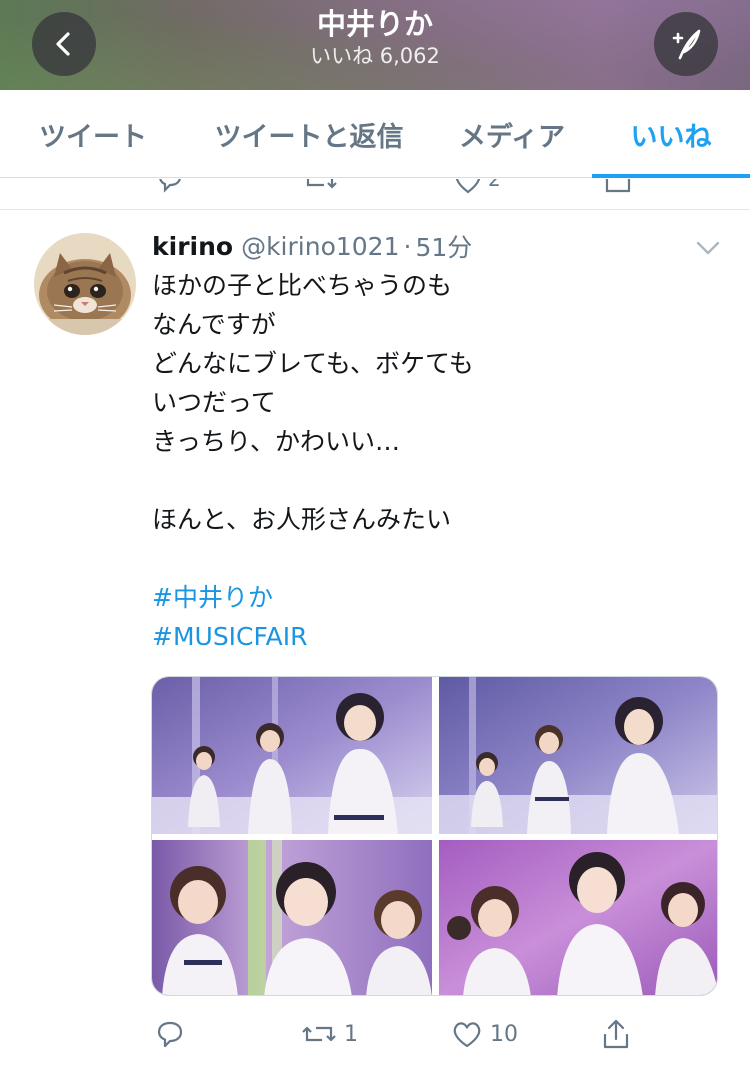 This screenshot has width=750, height=1073. Describe the element at coordinates (467, 1035) in the screenshot. I see `heart-icon` at that location.